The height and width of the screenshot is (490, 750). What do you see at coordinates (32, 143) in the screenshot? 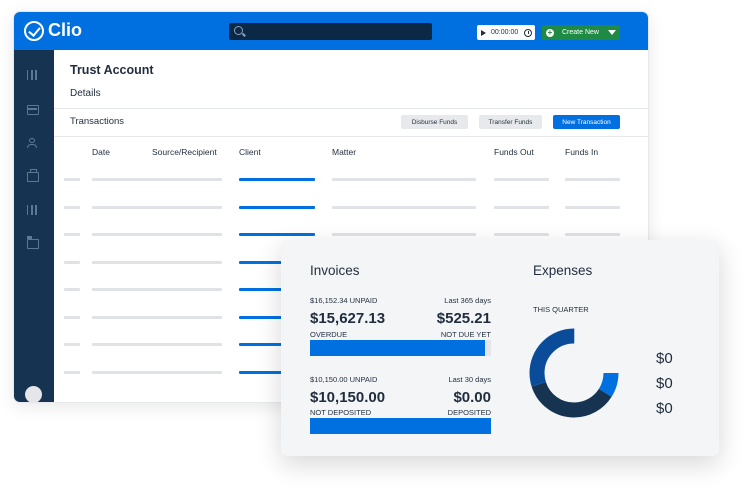
I see `contacts-icon` at bounding box center [32, 143].